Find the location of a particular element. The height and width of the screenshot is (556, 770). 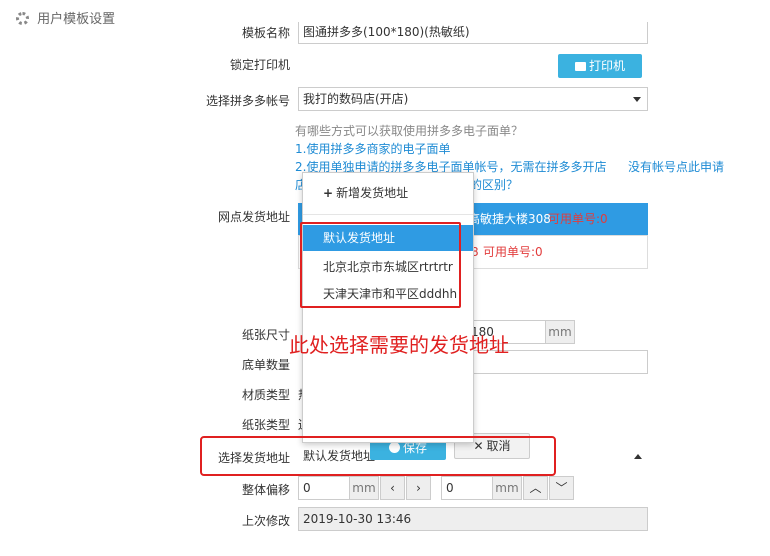

material-label: 材质类型 is located at coordinates (265, 395).